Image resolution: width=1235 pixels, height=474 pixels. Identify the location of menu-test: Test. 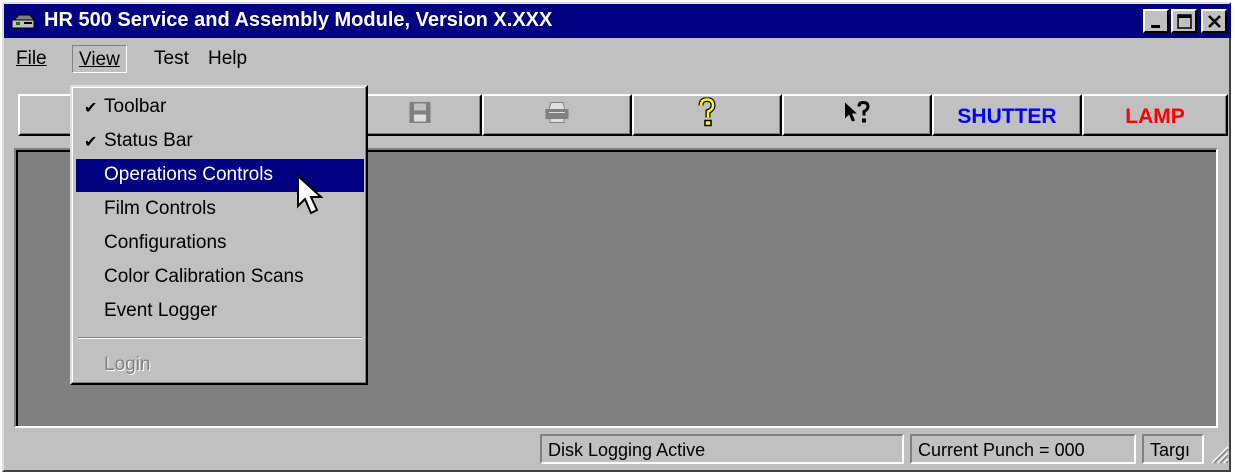
(171, 59).